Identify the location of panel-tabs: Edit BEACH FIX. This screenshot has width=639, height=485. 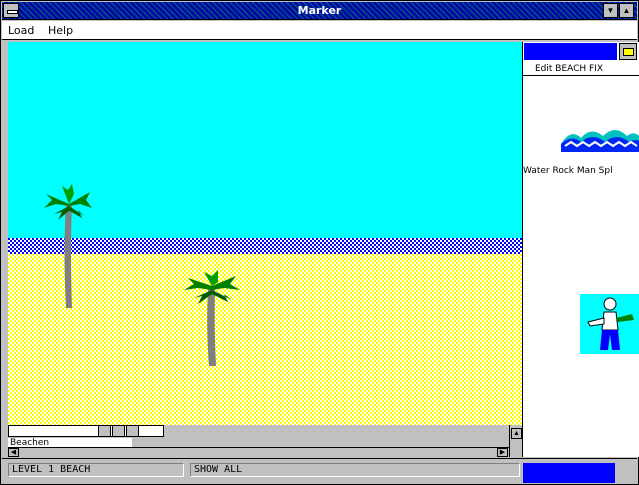
(581, 69).